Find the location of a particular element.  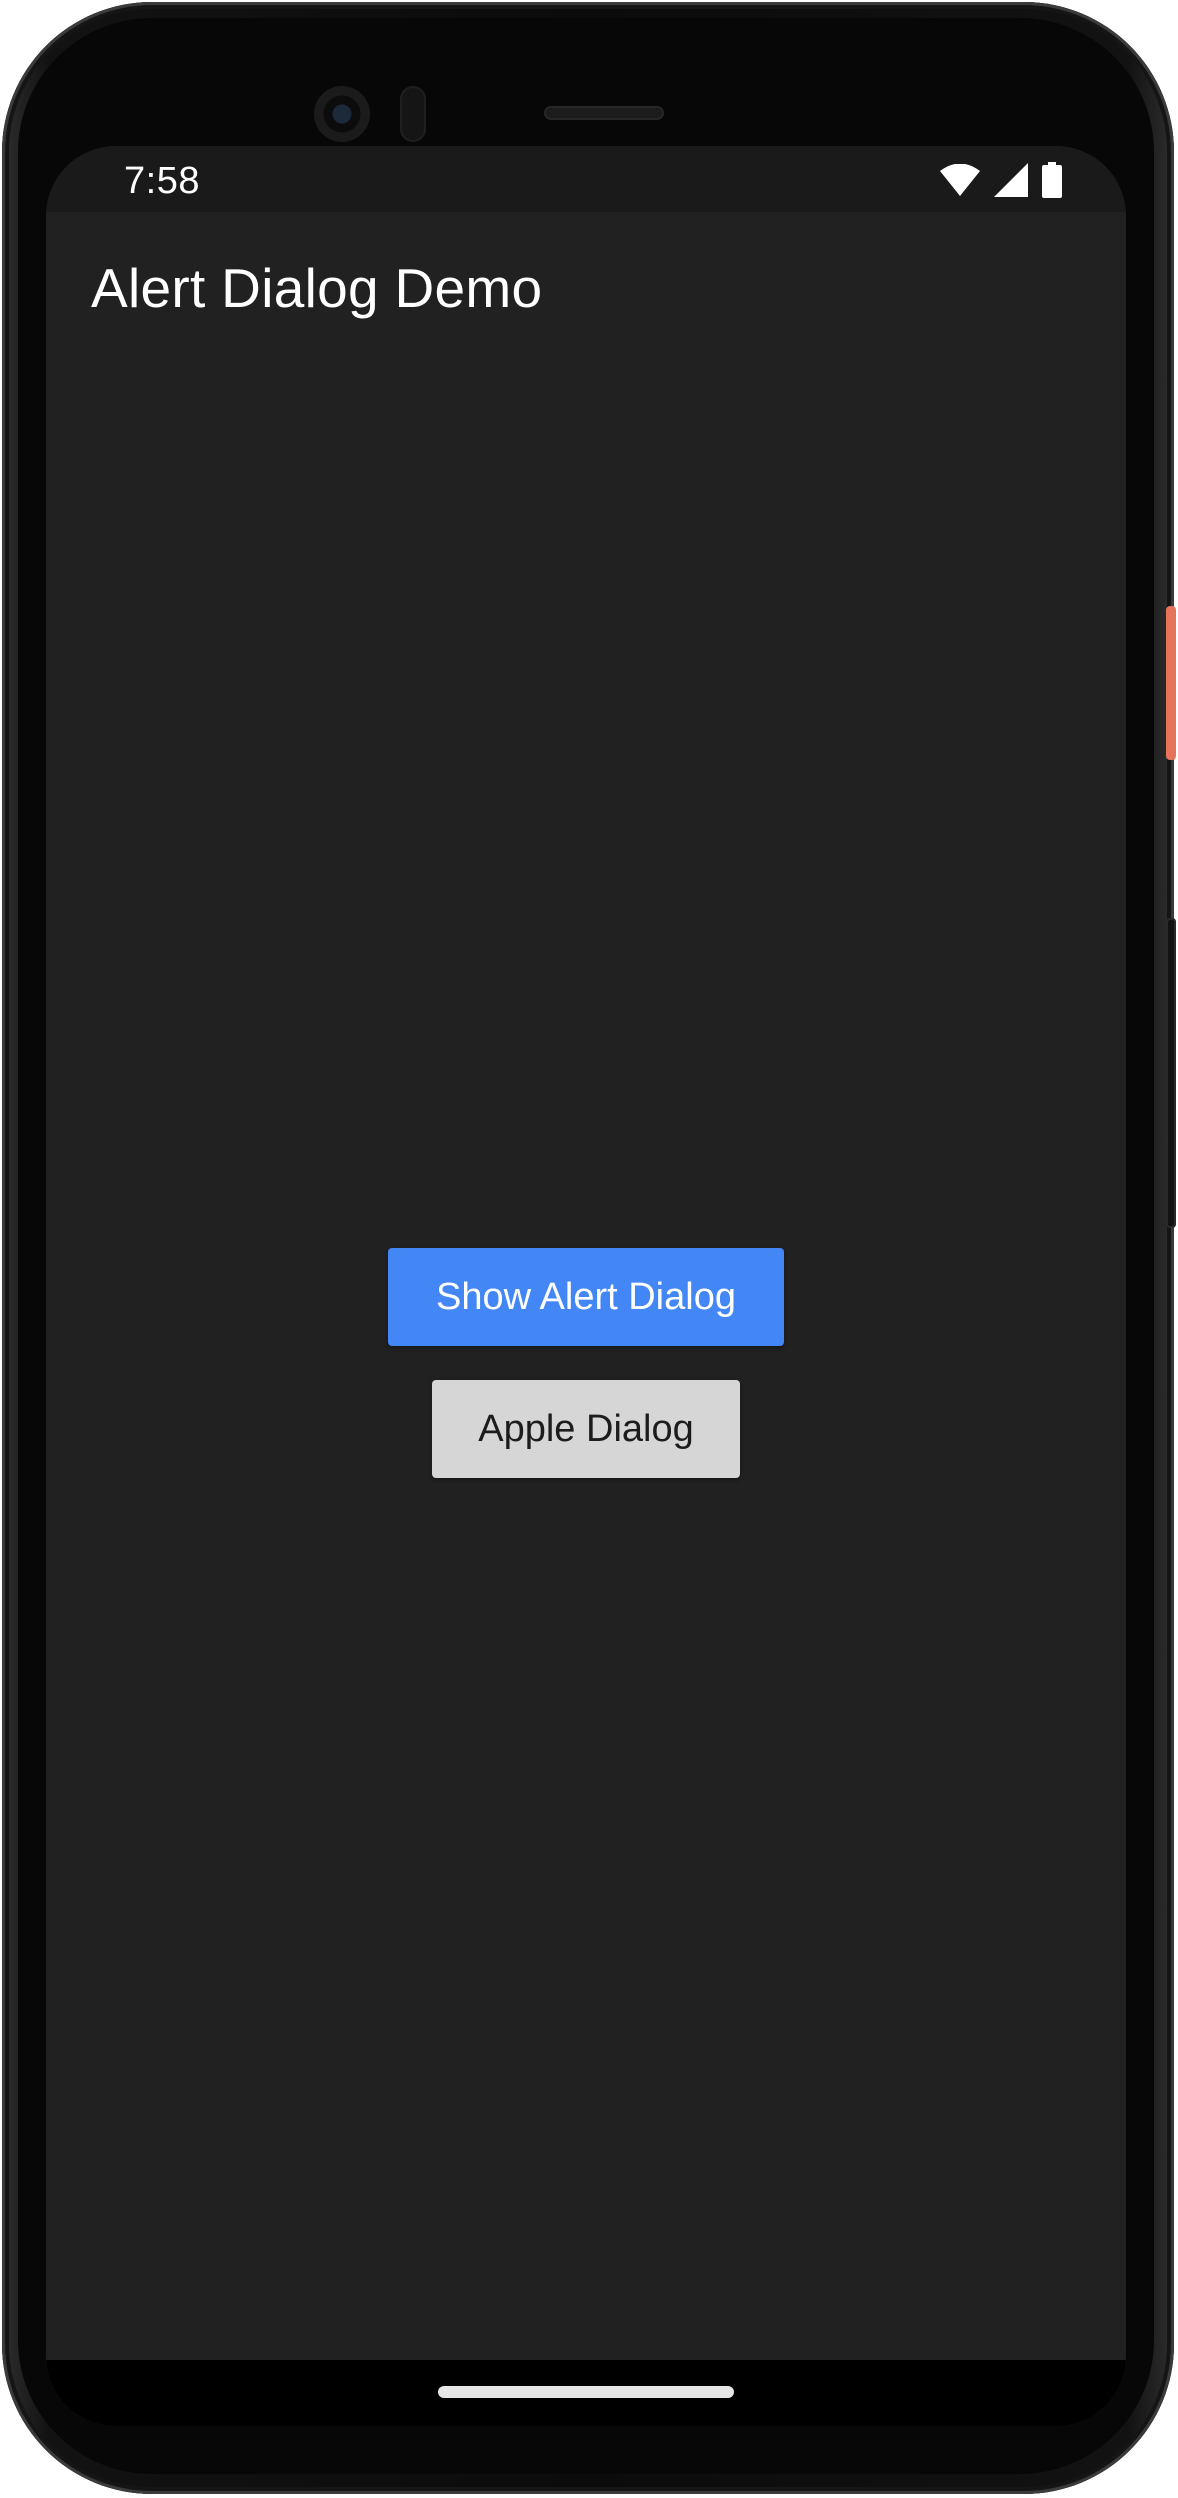

cellular-signal-icon is located at coordinates (1011, 180).